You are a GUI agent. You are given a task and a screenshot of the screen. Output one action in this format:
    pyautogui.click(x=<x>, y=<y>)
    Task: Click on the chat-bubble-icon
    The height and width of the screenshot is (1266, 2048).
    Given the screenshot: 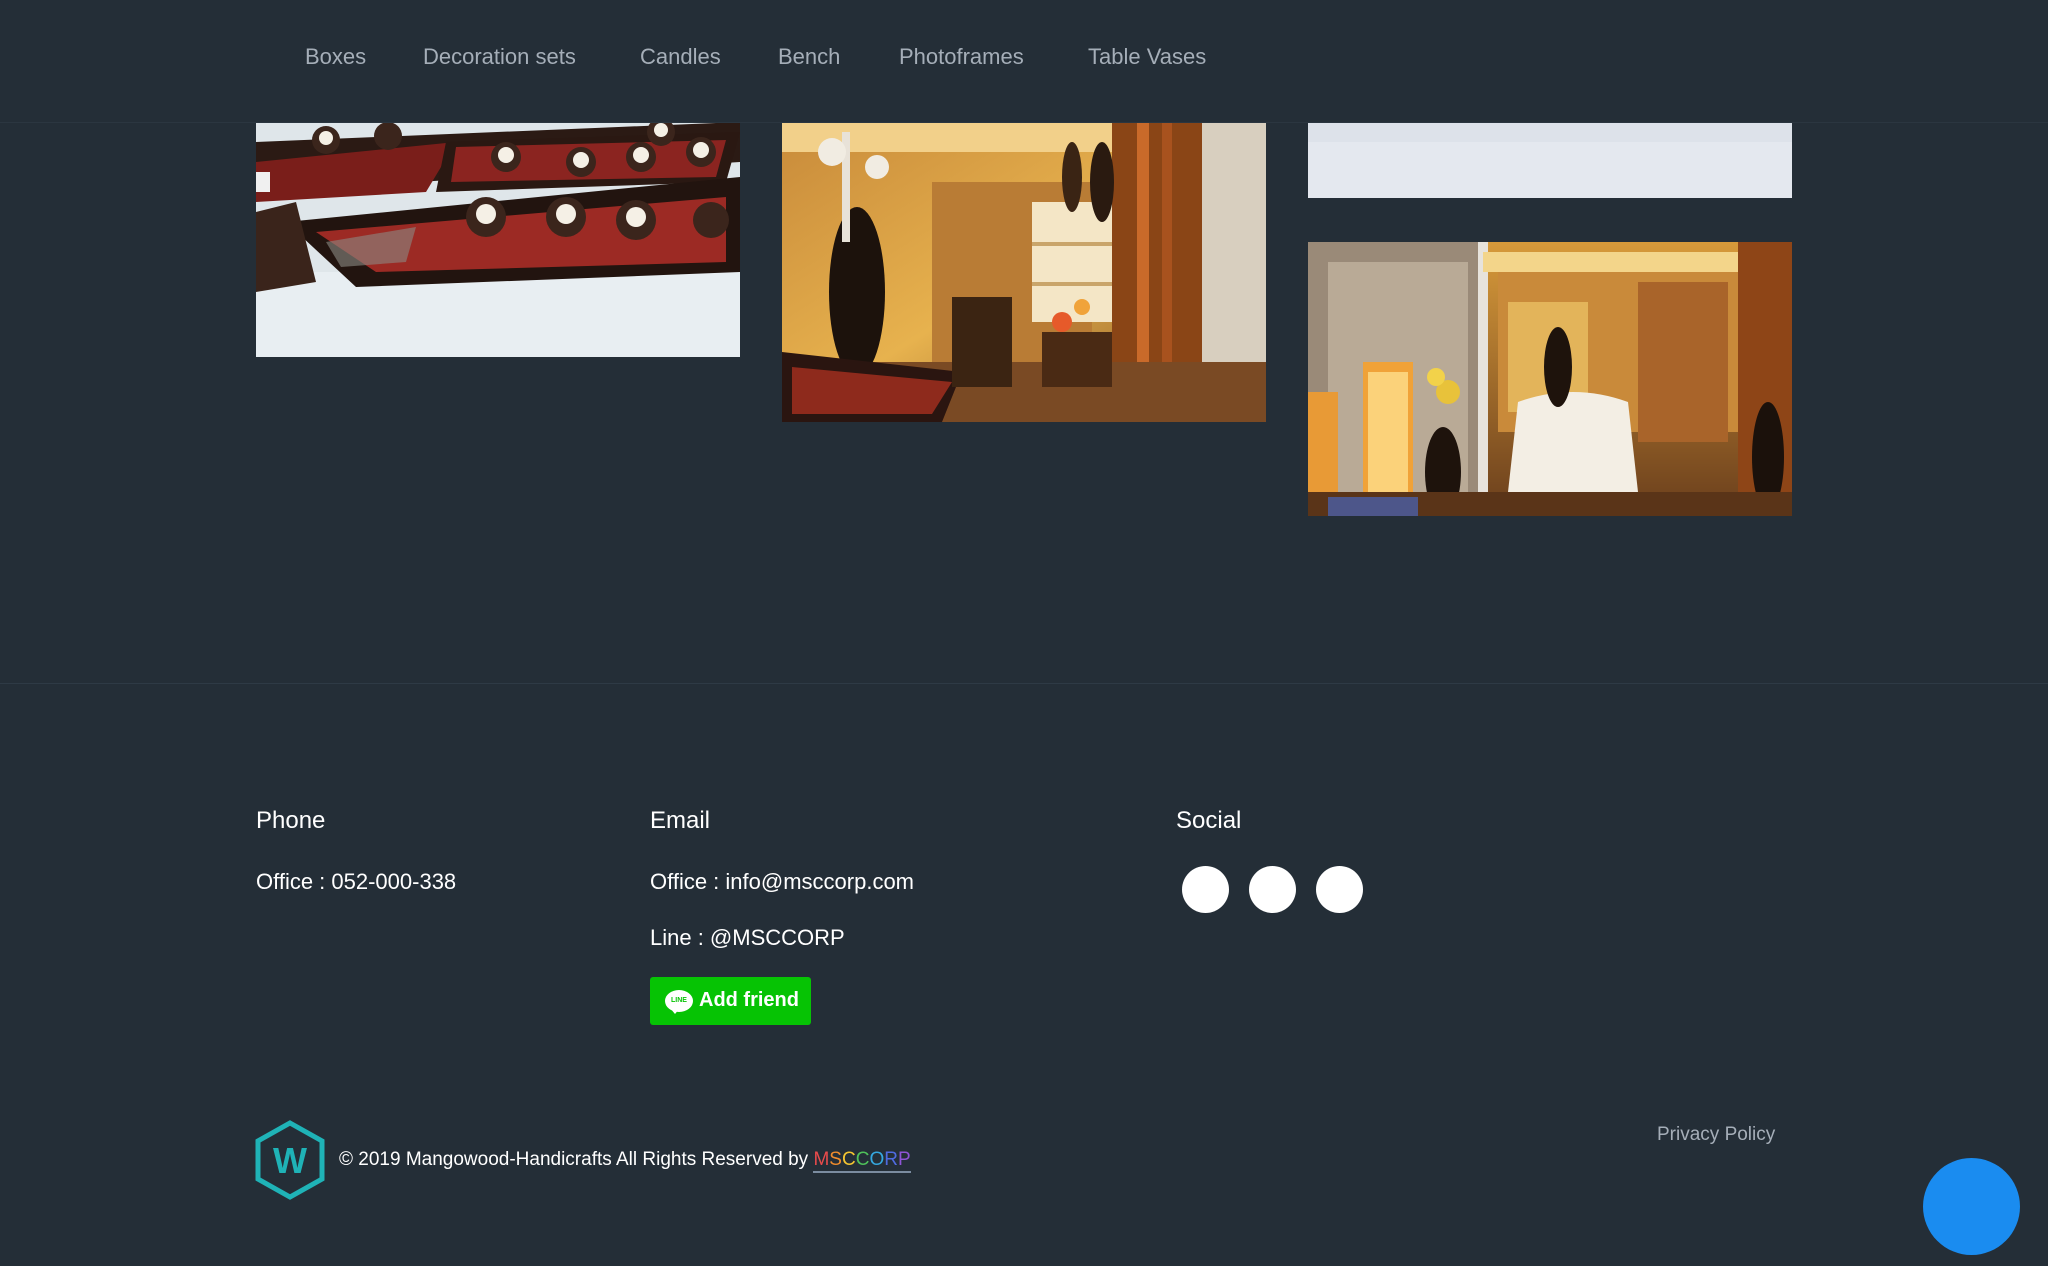 What is the action you would take?
    pyautogui.click(x=1971, y=1206)
    